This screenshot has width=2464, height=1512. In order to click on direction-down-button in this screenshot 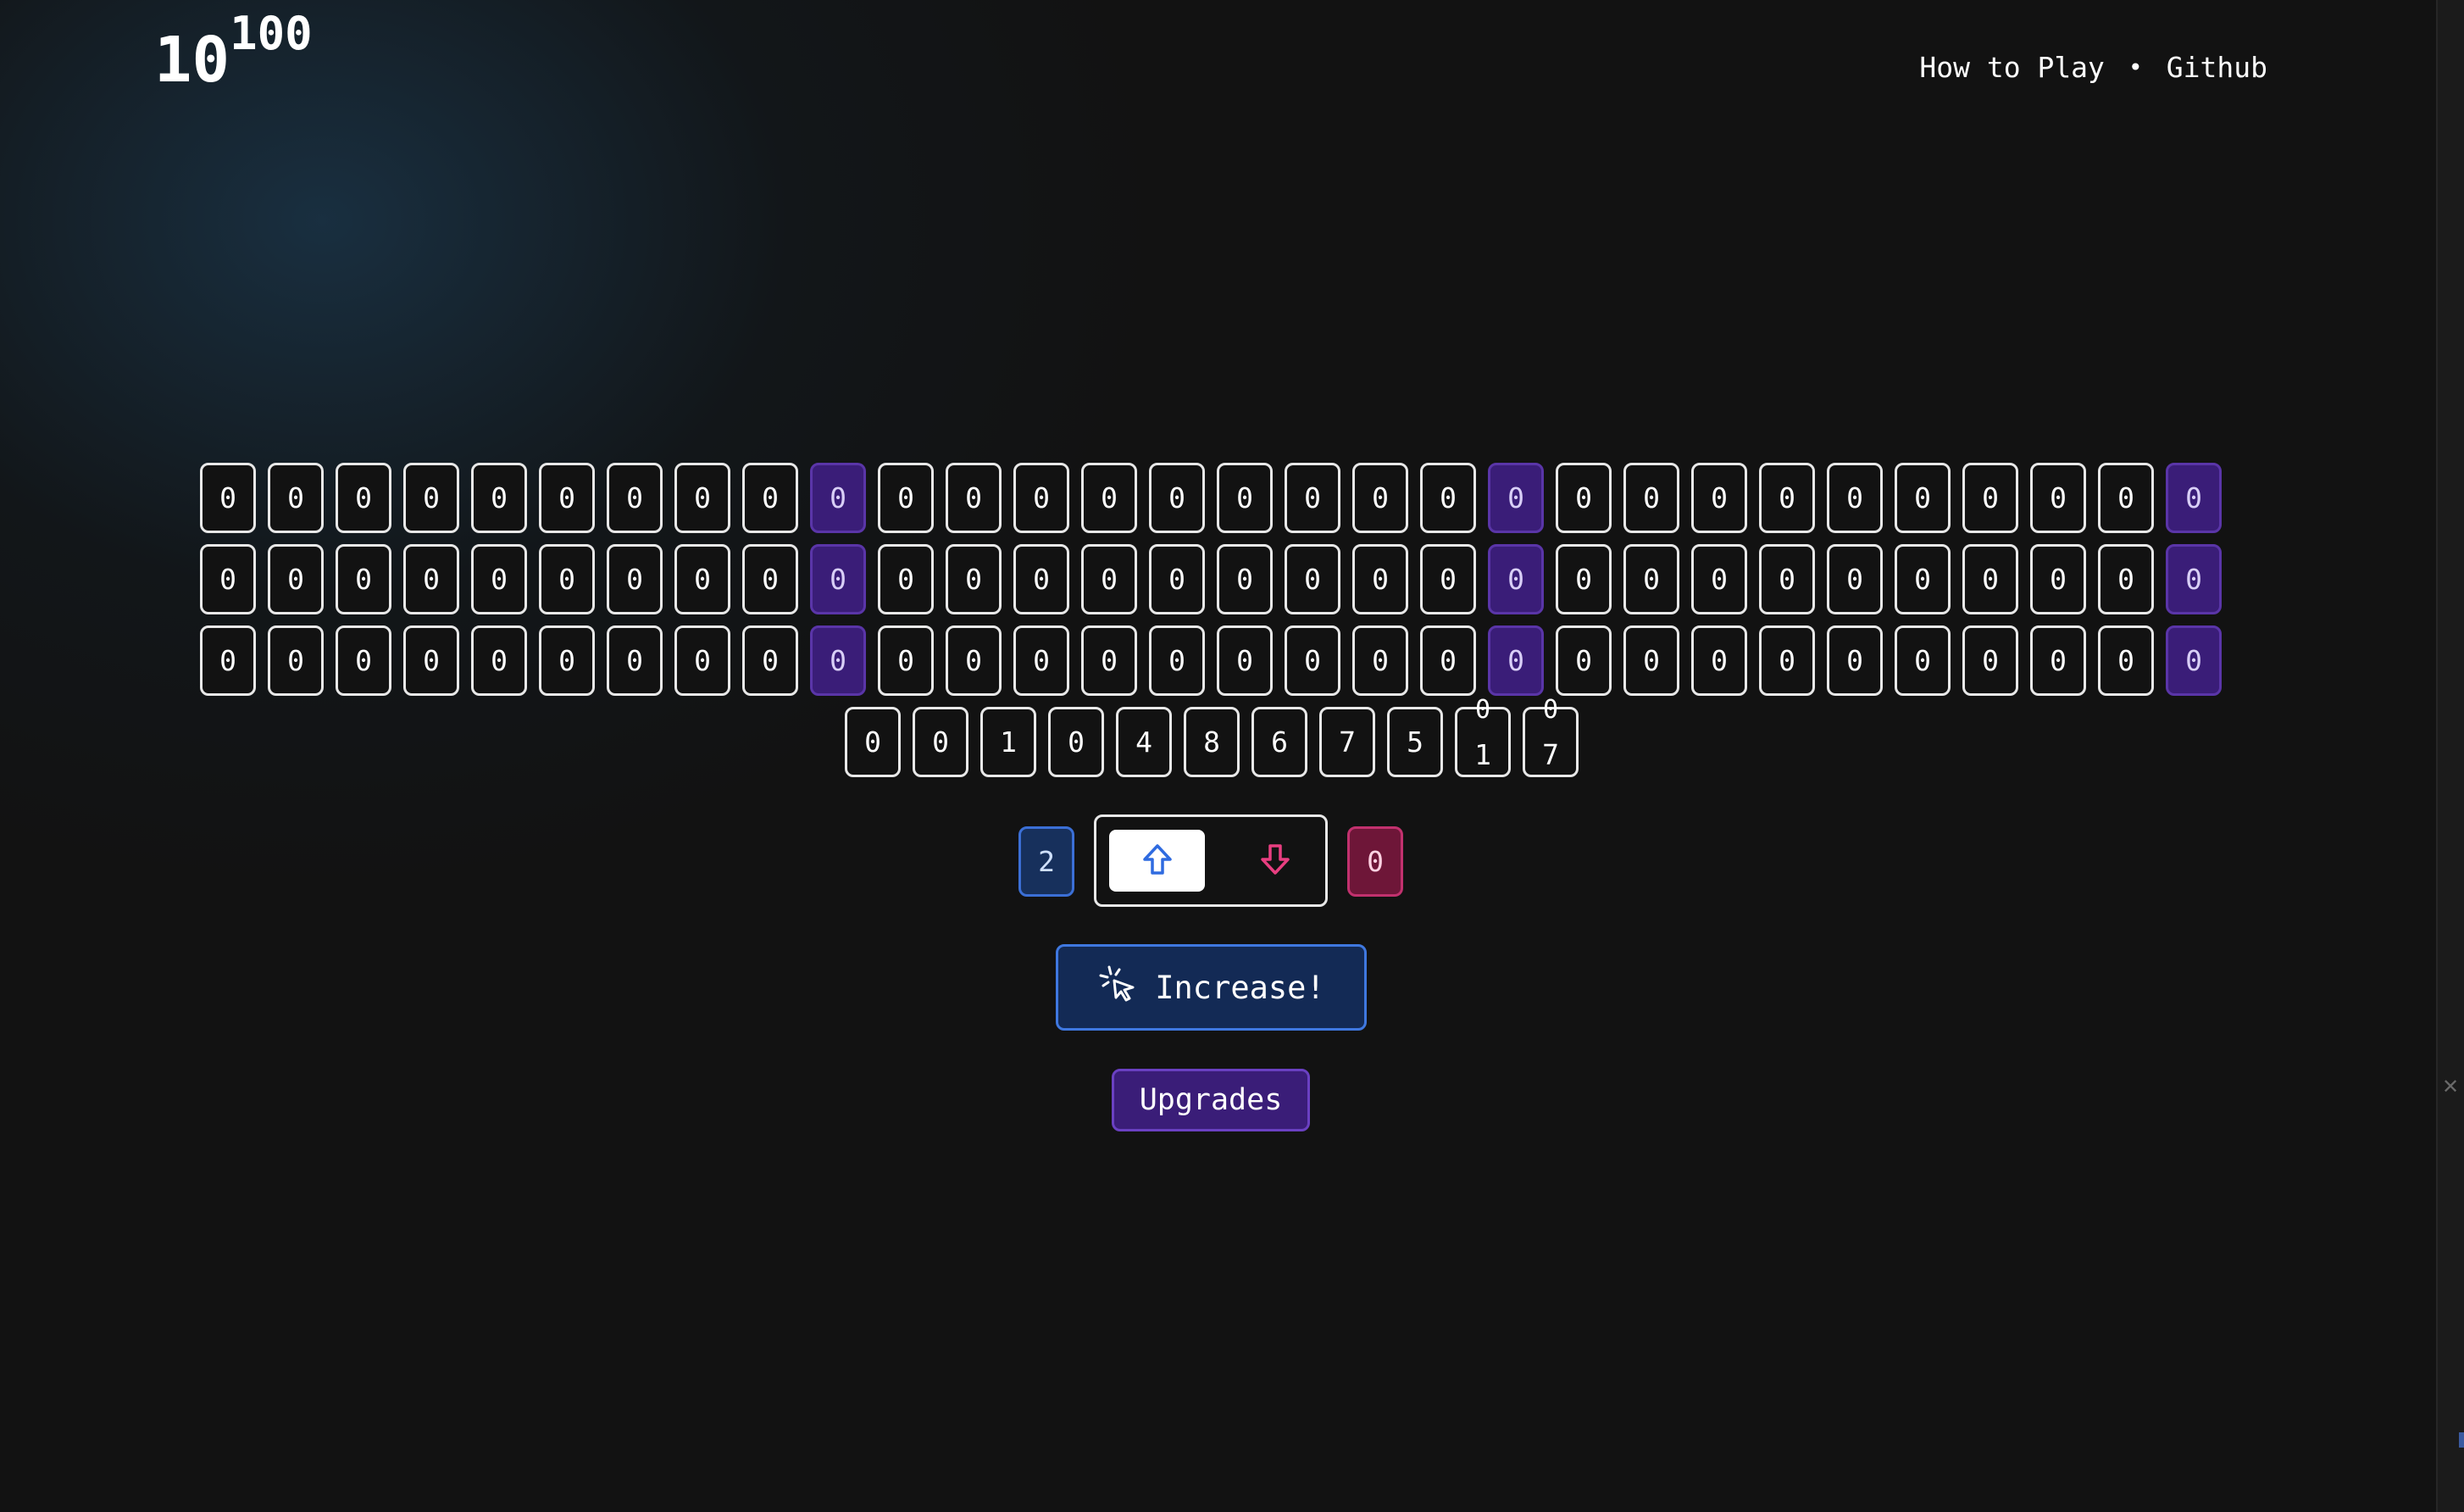, I will do `click(1275, 861)`.